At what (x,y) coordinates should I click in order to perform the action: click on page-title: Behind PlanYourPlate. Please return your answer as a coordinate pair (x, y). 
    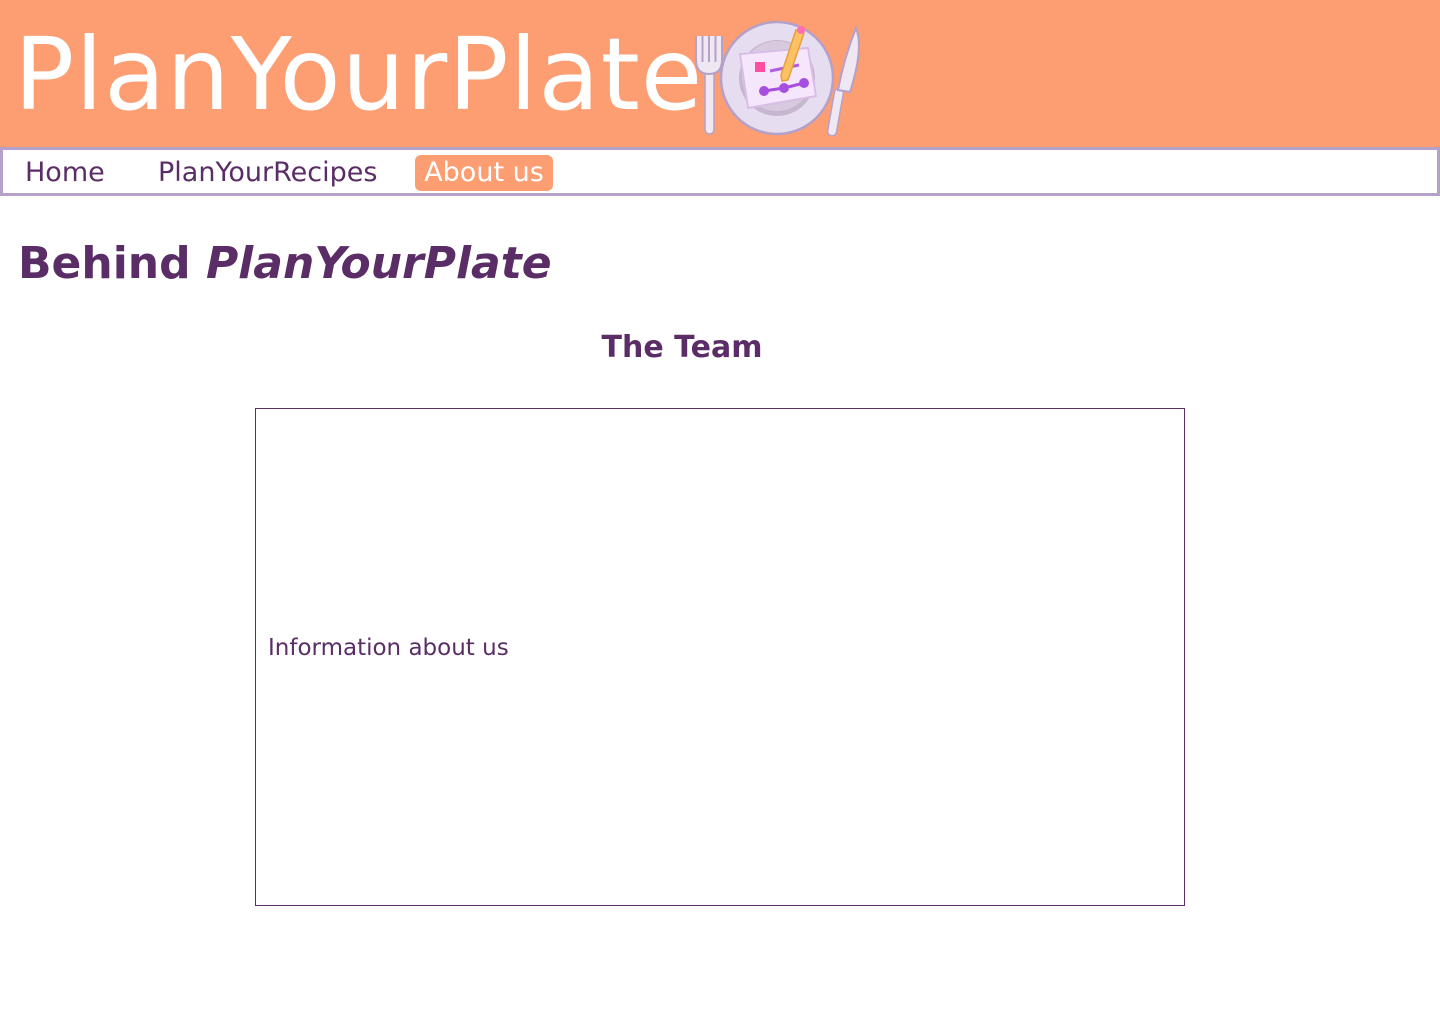
    Looking at the image, I should click on (285, 263).